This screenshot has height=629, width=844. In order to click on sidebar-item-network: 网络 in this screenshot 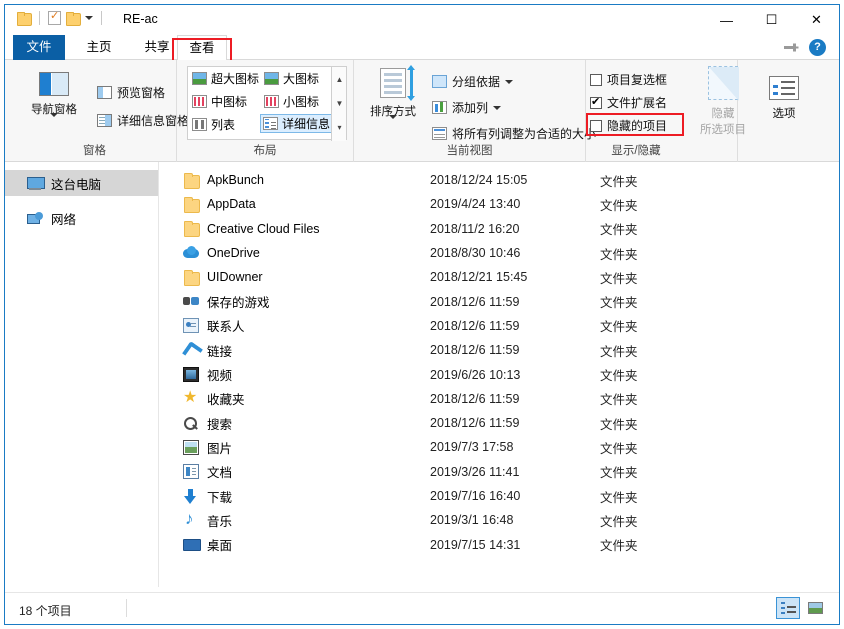, I will do `click(81, 218)`.